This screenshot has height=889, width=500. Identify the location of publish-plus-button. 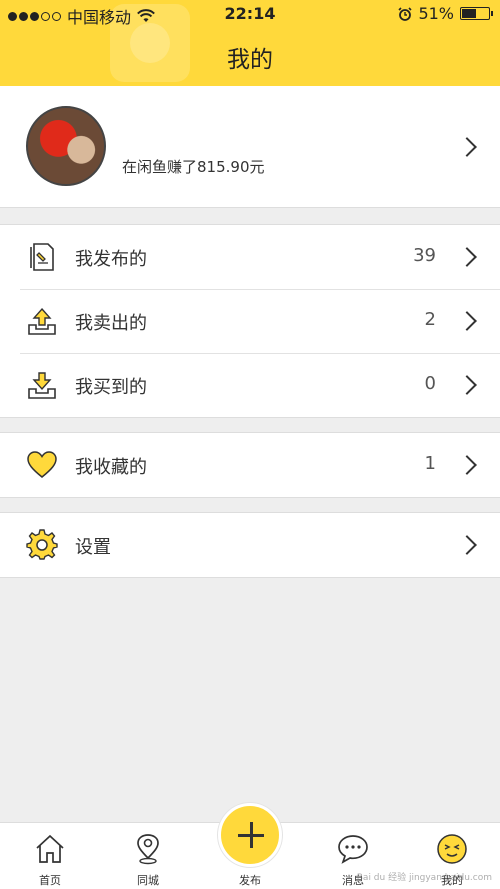
(250, 835).